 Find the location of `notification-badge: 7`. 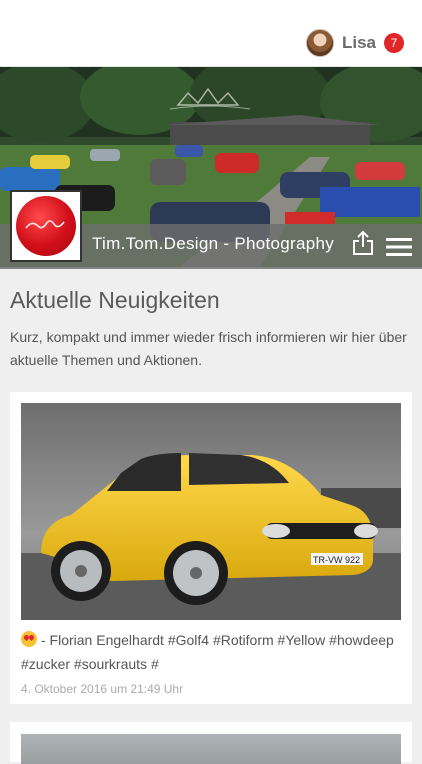

notification-badge: 7 is located at coordinates (394, 43).